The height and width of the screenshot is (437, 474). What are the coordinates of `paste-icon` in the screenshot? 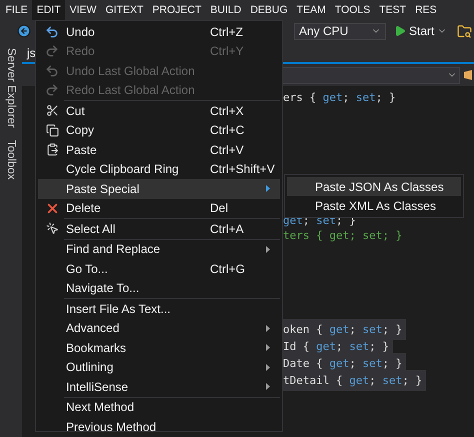 It's located at (52, 149).